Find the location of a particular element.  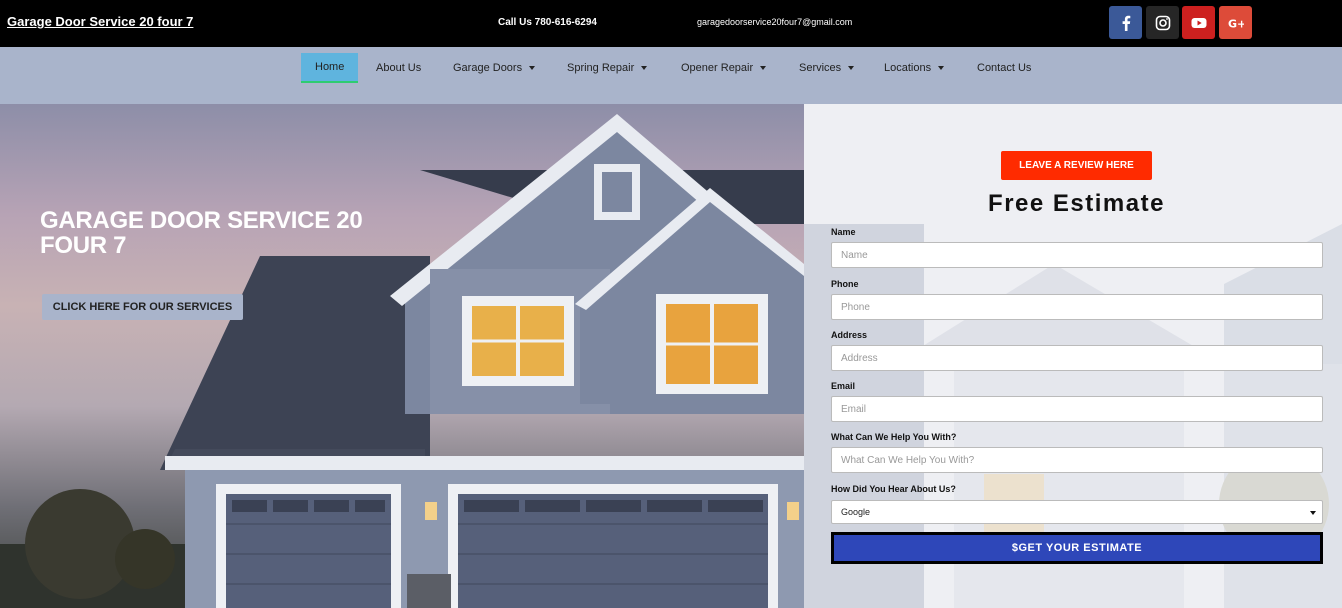

nav-label: Contact Us is located at coordinates (1004, 68).